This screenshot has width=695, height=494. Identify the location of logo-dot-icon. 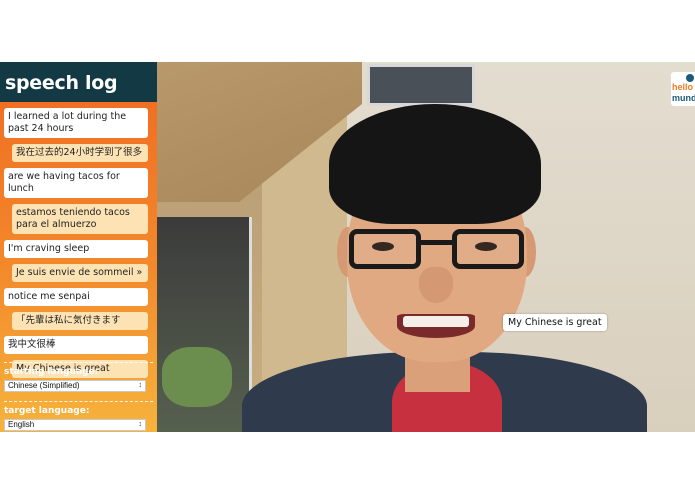
(690, 78).